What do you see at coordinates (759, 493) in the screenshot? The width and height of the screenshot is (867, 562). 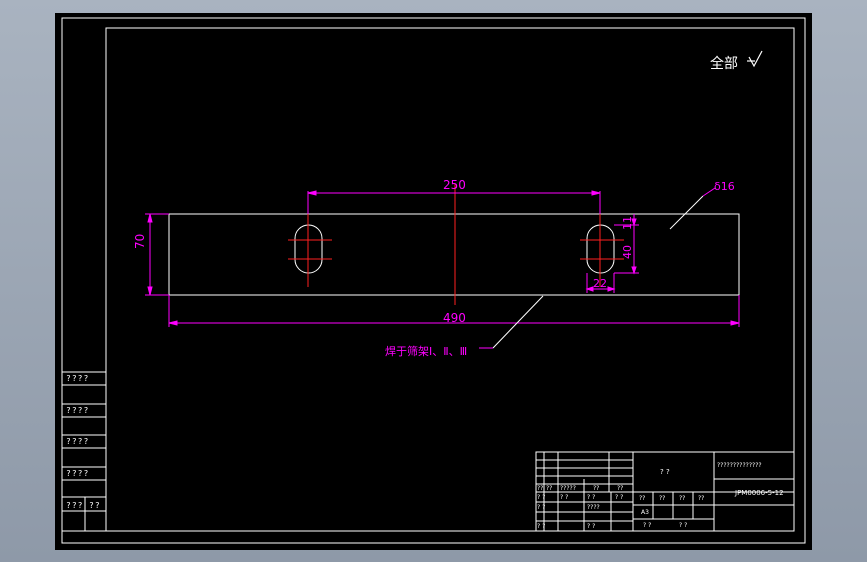 I see `drawing-number: JPM0006-5-12` at bounding box center [759, 493].